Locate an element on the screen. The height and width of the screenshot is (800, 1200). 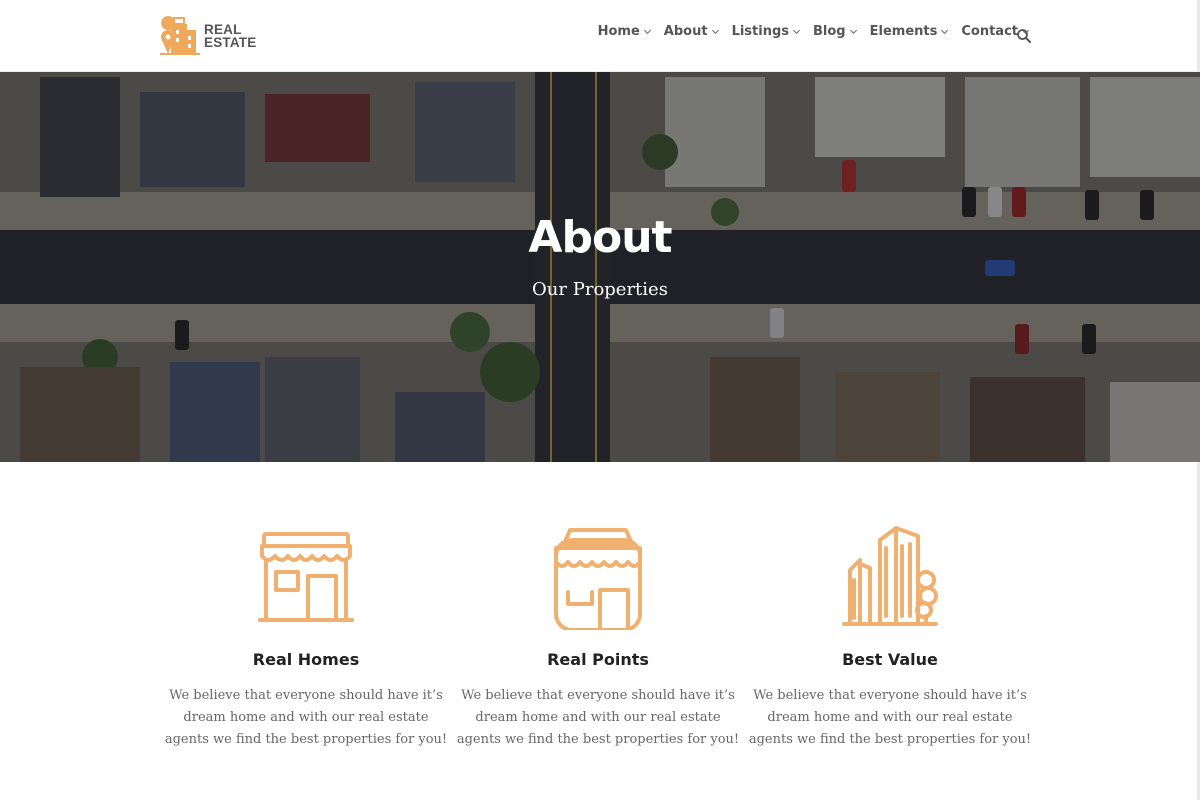
nav-item-blog: Blog is located at coordinates (835, 31).